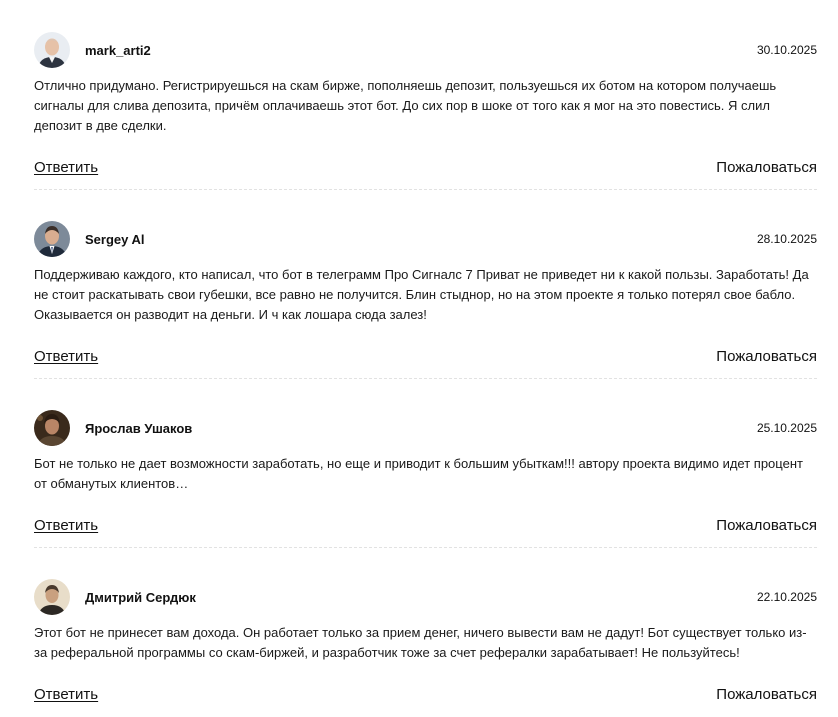  Describe the element at coordinates (786, 428) in the screenshot. I see `comment-date: 25.10.2025` at that location.